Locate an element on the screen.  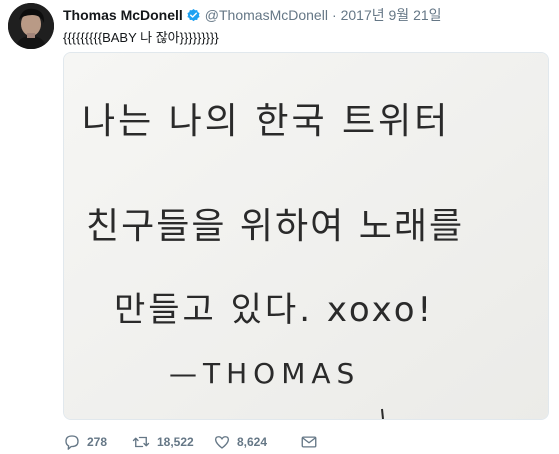
reply-count: 278 is located at coordinates (97, 442).